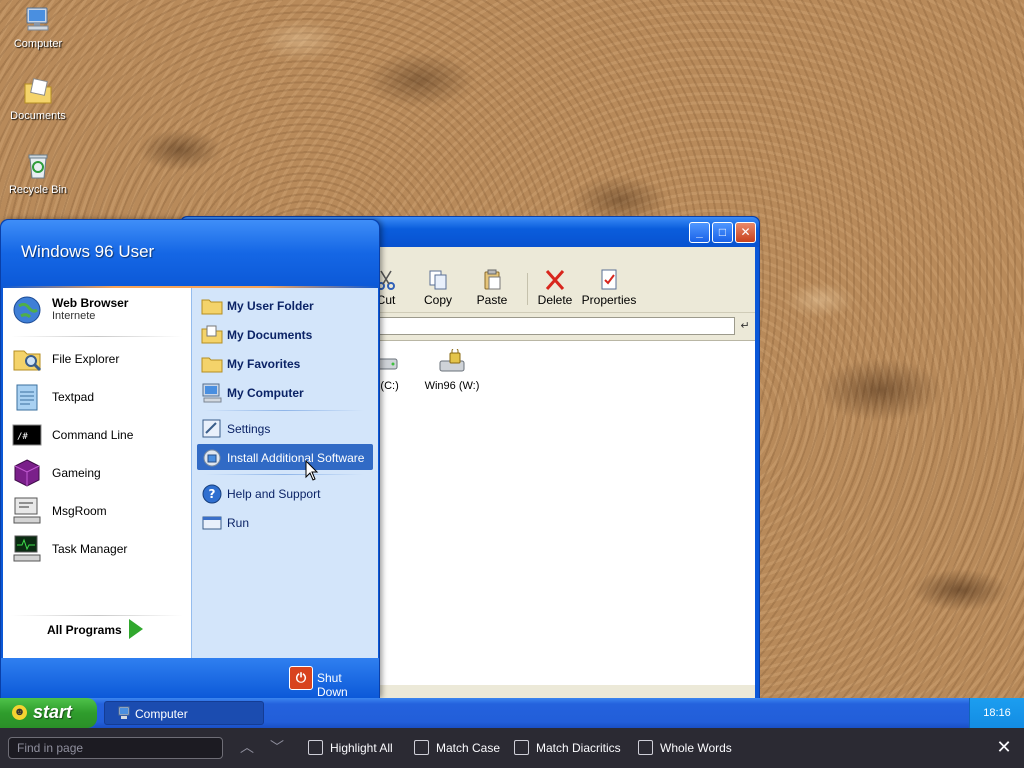  I want to click on program-msgroom: MsgRoom, so click(99, 511).